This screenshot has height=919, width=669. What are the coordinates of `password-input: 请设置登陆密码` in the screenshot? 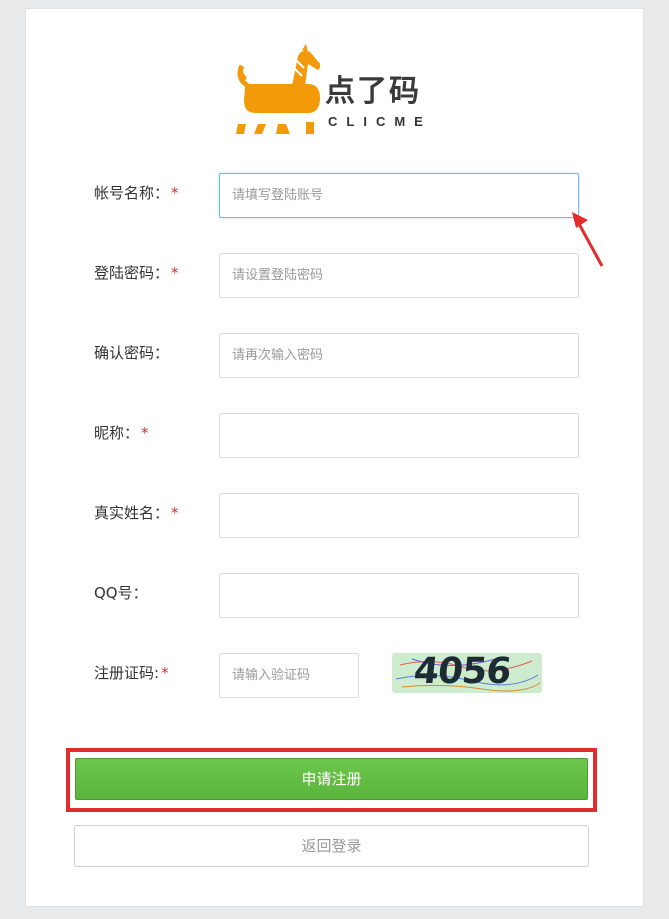 It's located at (399, 275).